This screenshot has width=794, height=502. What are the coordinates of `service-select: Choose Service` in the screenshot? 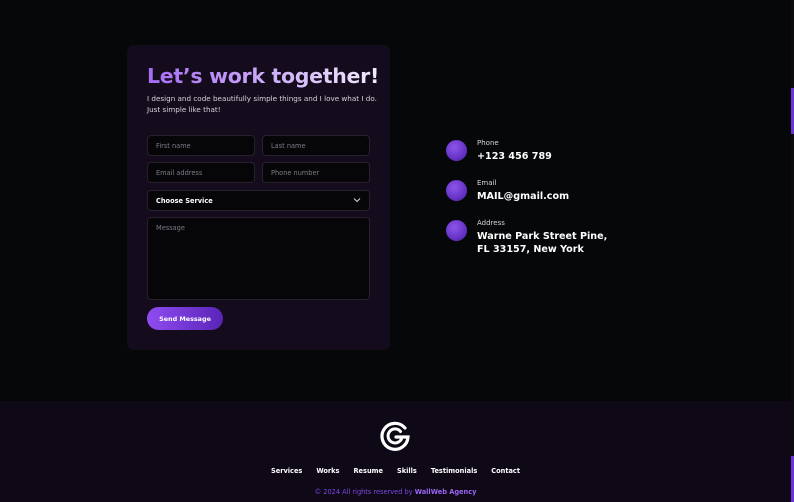 It's located at (258, 200).